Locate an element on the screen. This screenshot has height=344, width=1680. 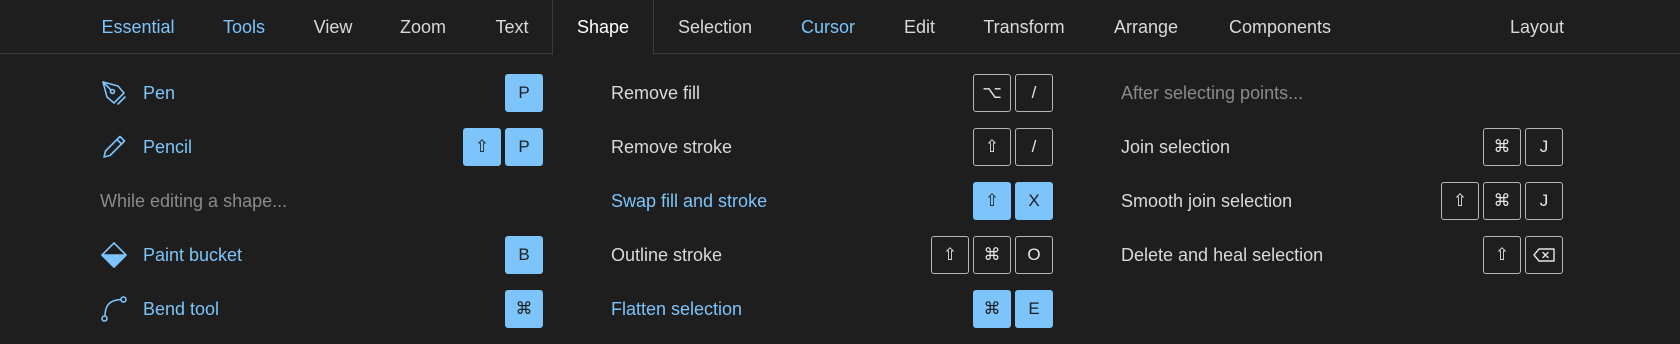
shortcut-keys: B is located at coordinates (524, 255).